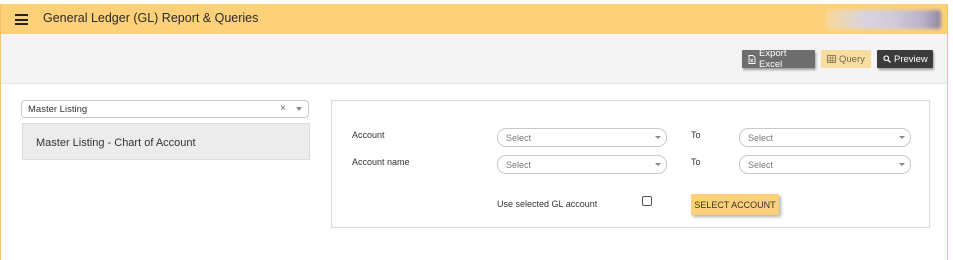  I want to click on search-icon, so click(887, 59).